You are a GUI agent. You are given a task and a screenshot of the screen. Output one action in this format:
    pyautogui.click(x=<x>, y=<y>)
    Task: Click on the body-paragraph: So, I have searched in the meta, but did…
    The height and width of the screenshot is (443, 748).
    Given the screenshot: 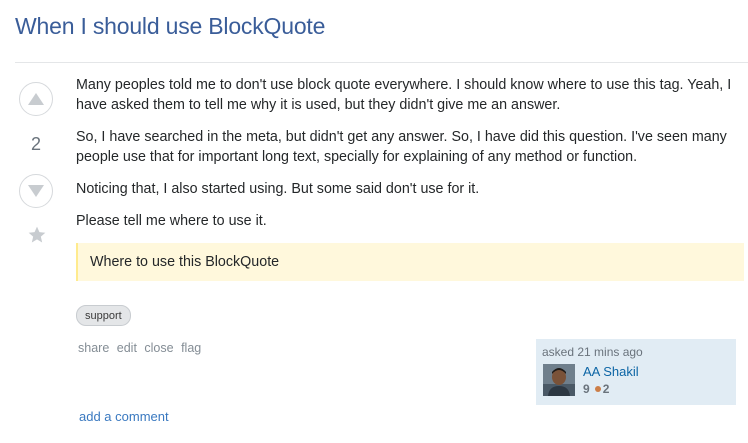 What is the action you would take?
    pyautogui.click(x=401, y=147)
    